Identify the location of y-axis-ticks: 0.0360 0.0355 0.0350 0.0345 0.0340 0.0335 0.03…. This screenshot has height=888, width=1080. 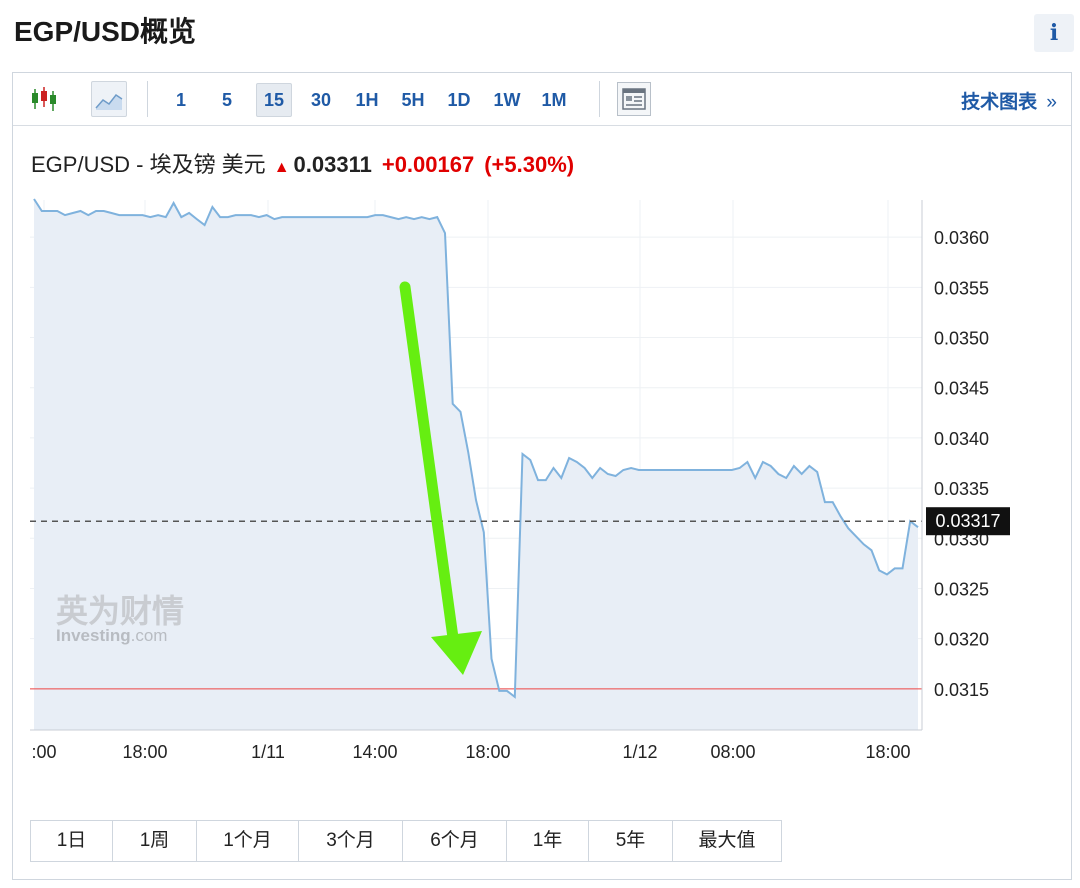
(961, 464).